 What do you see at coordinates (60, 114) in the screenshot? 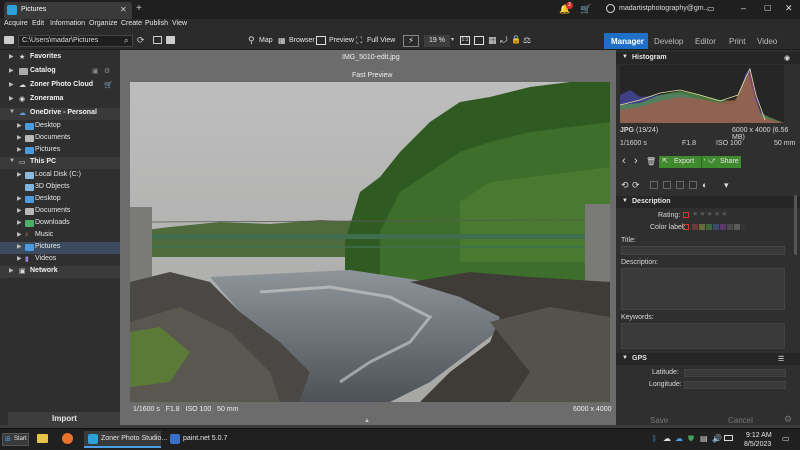
I see `nav-onedrive: ▼ ☁ OneDrive - Personal` at bounding box center [60, 114].